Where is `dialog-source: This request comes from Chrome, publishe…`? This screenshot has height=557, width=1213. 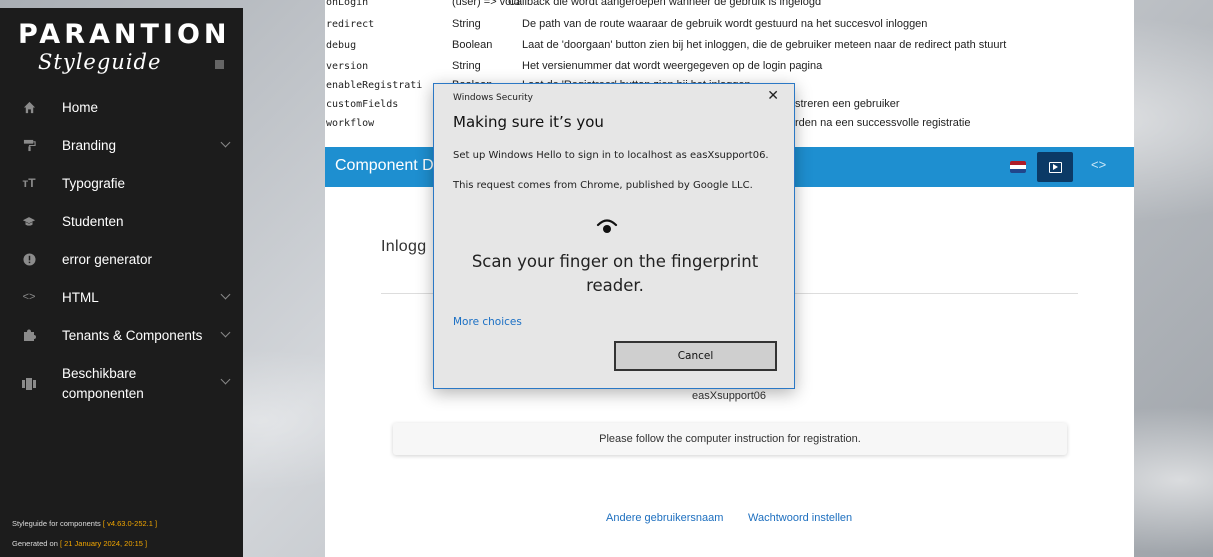 dialog-source: This request comes from Chrome, publishe… is located at coordinates (603, 185).